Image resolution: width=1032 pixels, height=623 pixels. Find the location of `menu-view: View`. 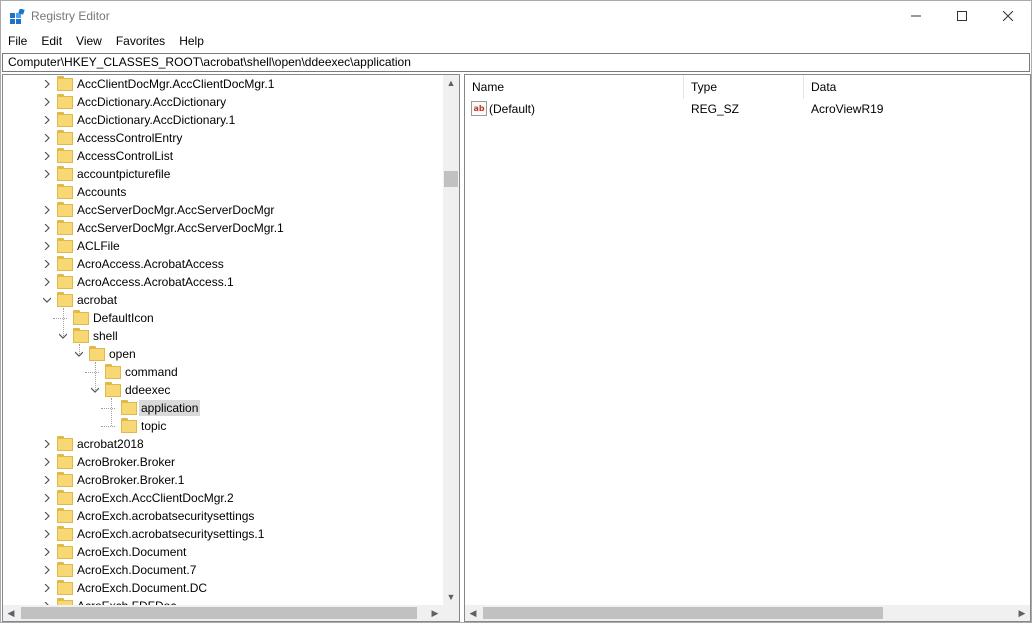

menu-view: View is located at coordinates (89, 41).